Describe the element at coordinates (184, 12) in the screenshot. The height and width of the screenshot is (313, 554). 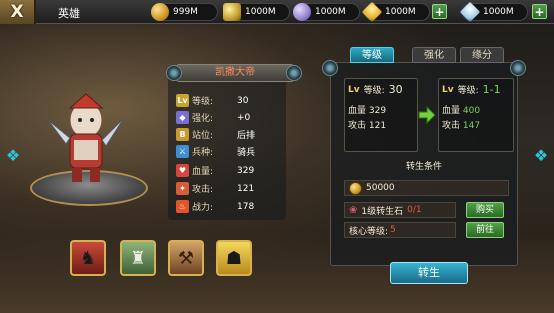
I see `resource-gold: 999M` at that location.